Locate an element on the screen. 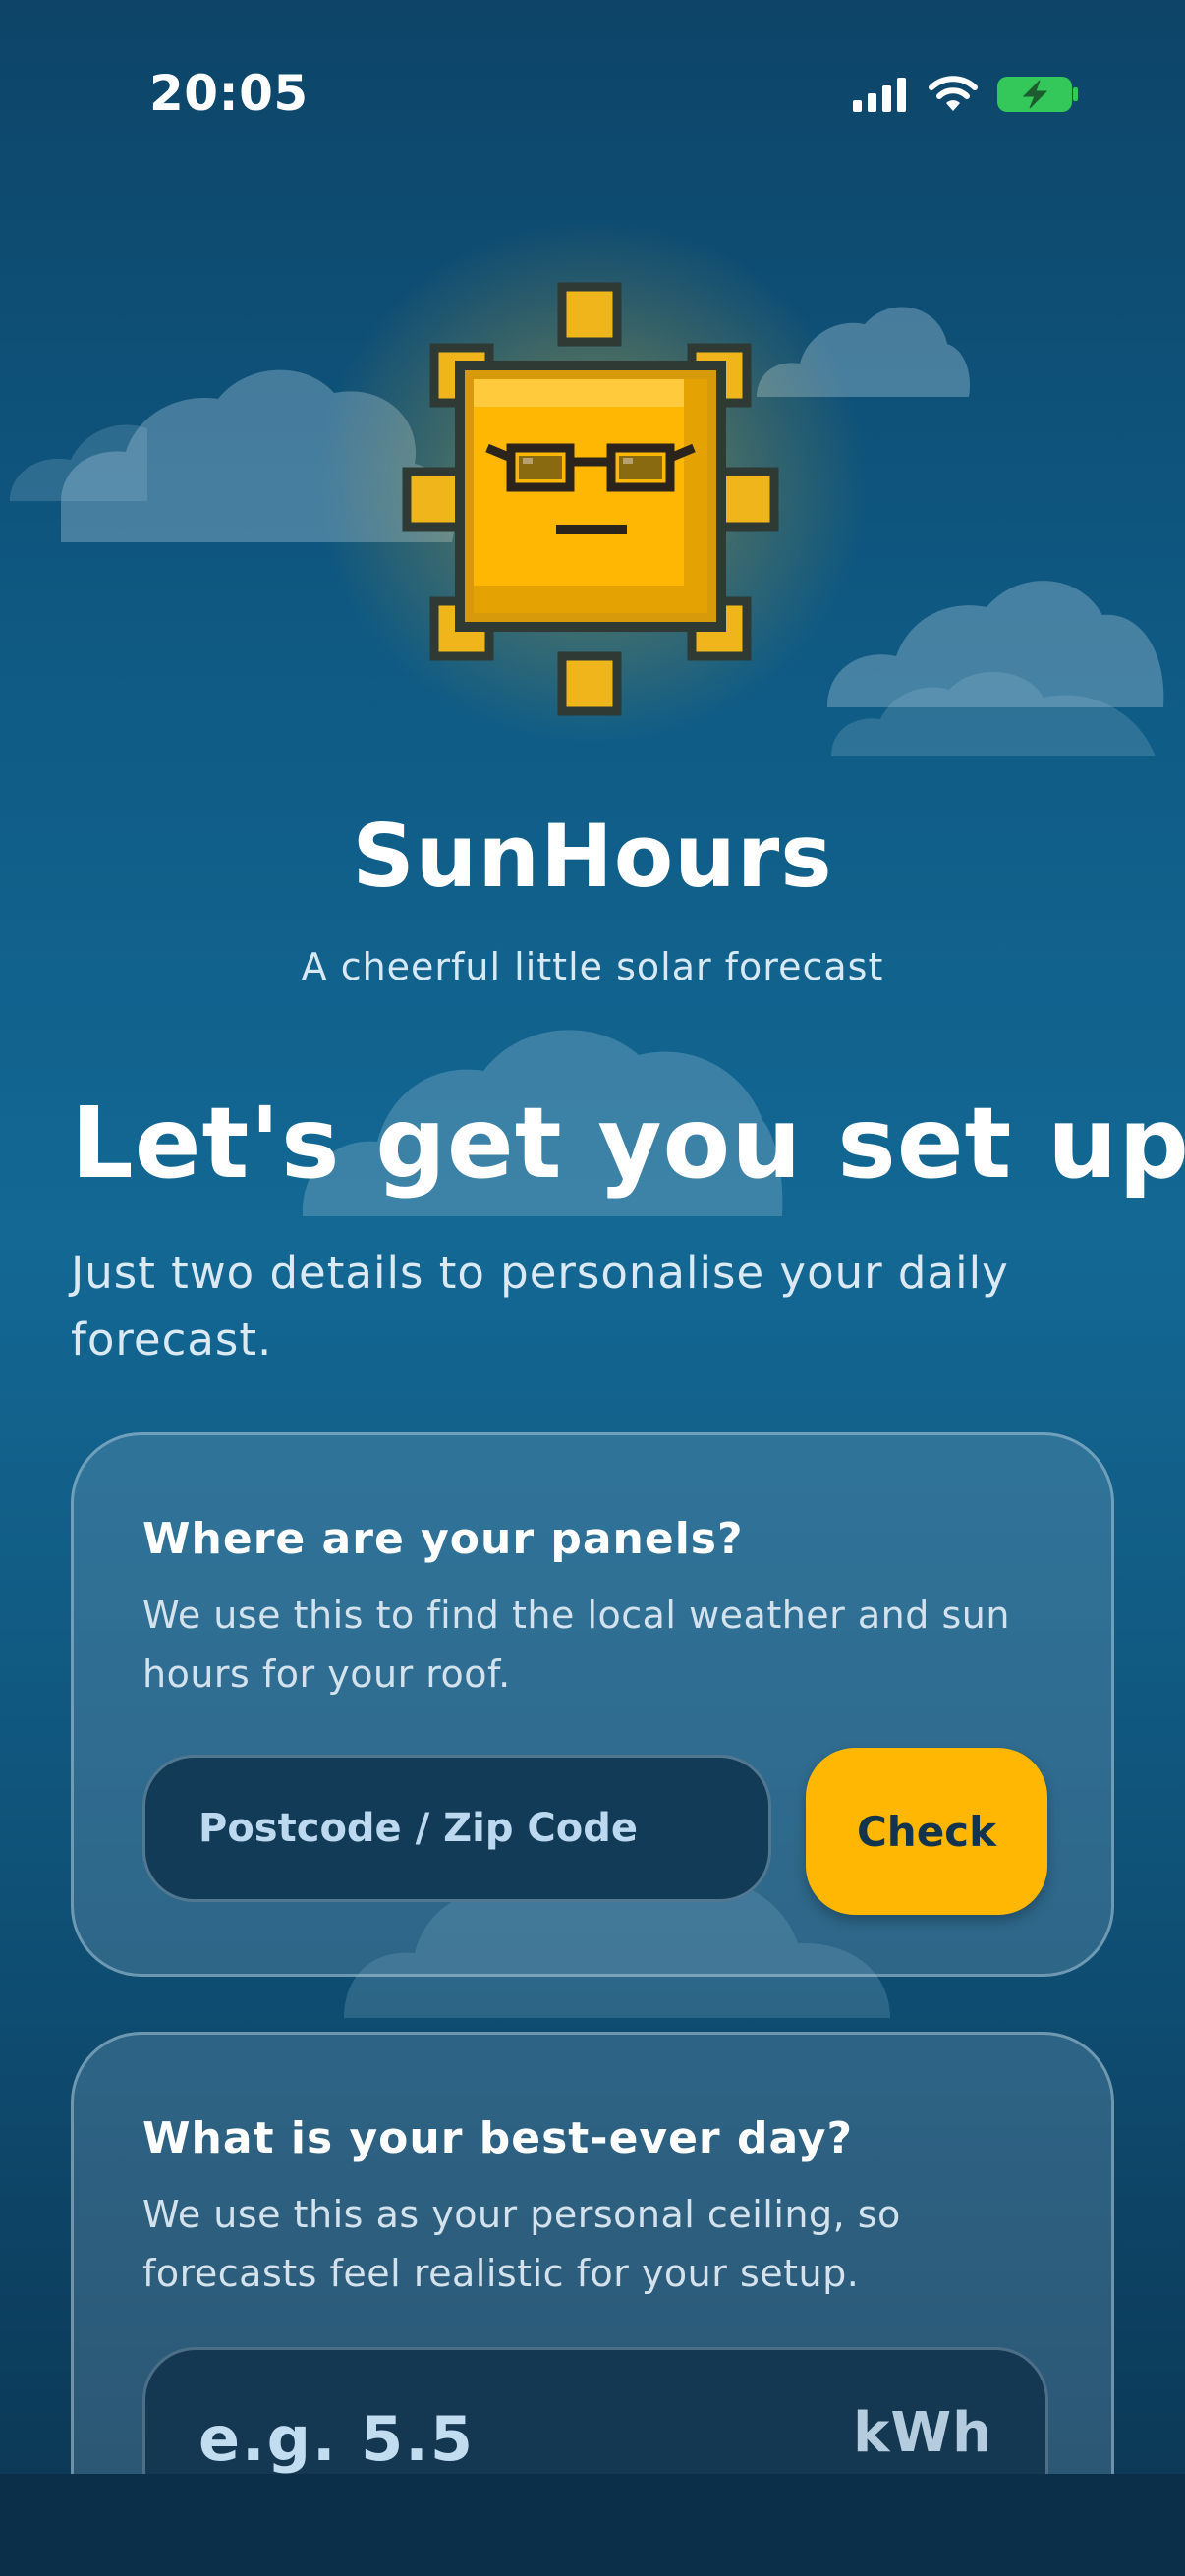  check-button: Check is located at coordinates (927, 1831).